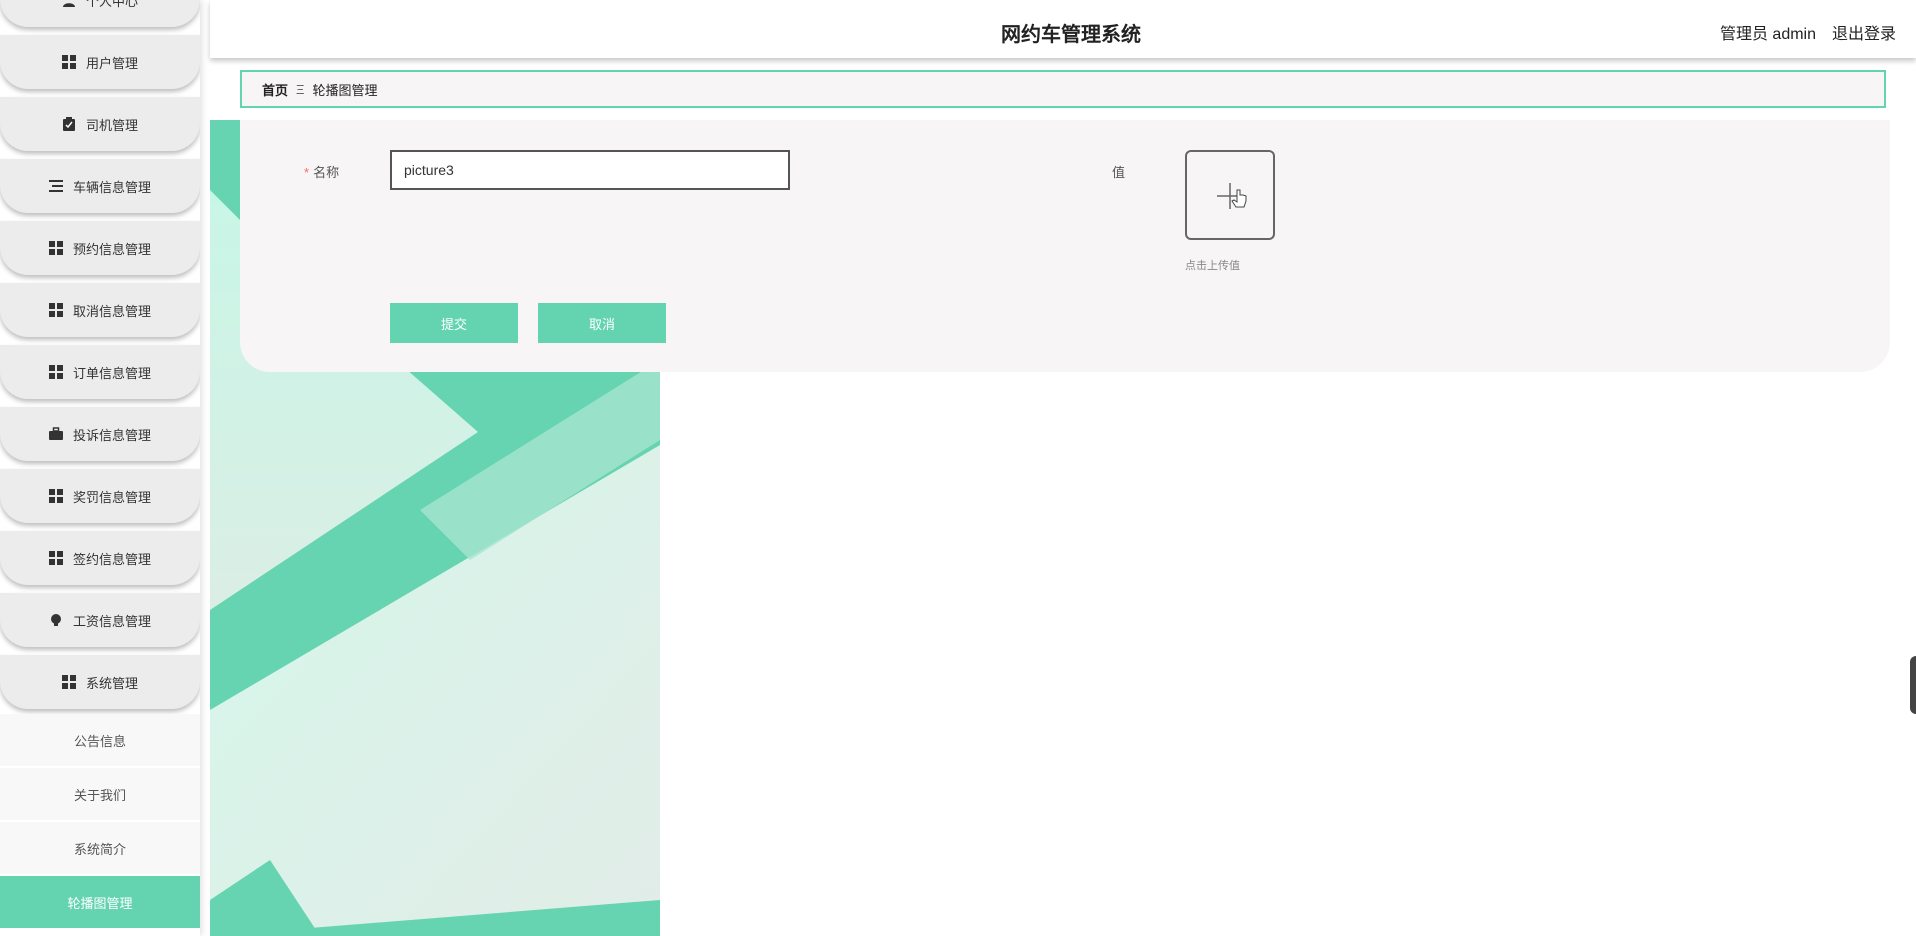 This screenshot has height=936, width=1916. Describe the element at coordinates (111, 559) in the screenshot. I see `sidebar-item-label: 签约信息管理` at that location.